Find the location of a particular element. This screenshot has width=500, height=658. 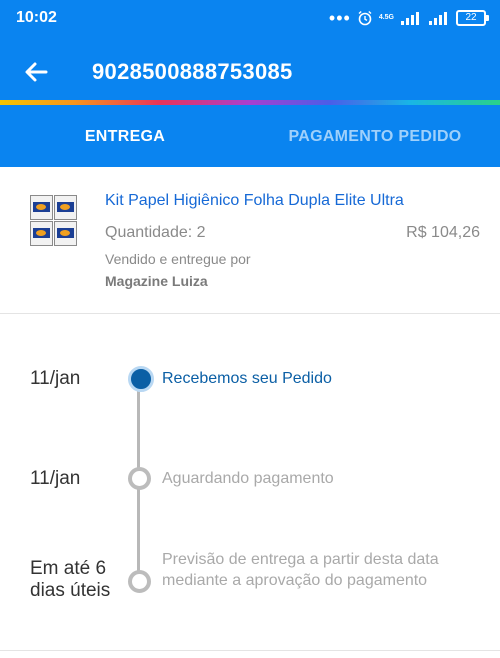

alarm-icon is located at coordinates (365, 18).